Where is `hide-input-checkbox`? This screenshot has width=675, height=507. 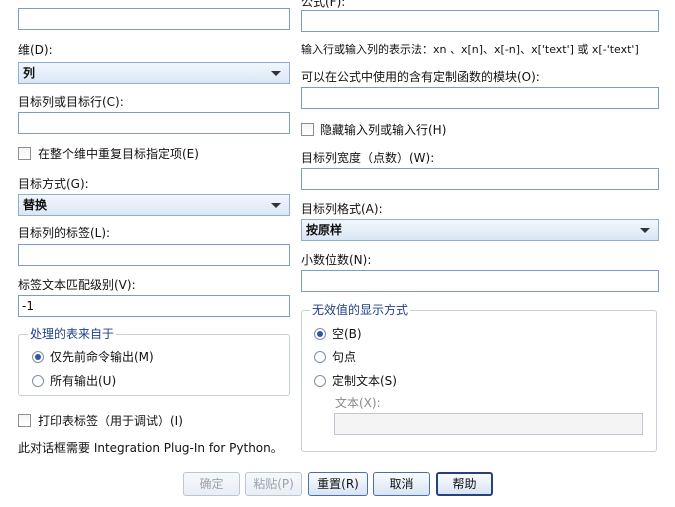 hide-input-checkbox is located at coordinates (307, 129).